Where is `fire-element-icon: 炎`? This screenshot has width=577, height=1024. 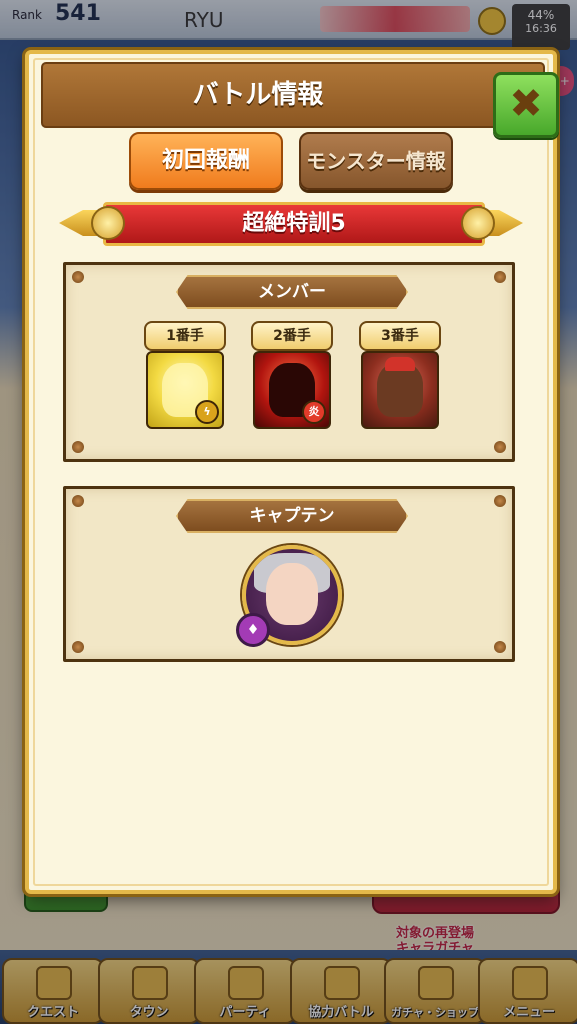
fire-element-icon: 炎 is located at coordinates (314, 412).